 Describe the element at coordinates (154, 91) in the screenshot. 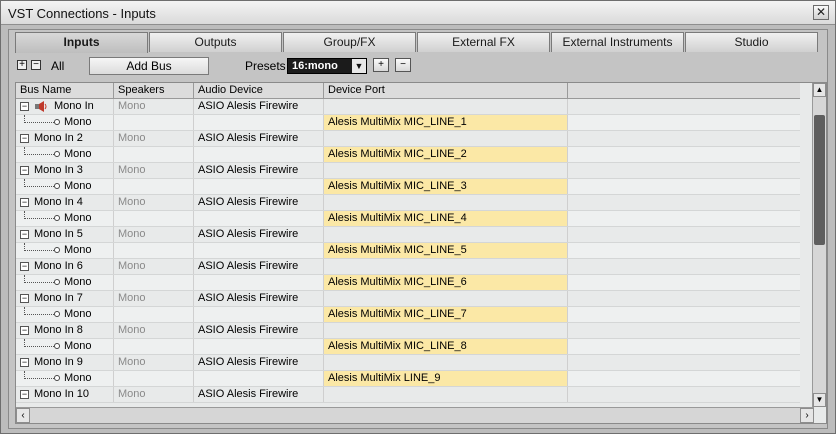

I see `col-header-speakers: Speakers` at that location.